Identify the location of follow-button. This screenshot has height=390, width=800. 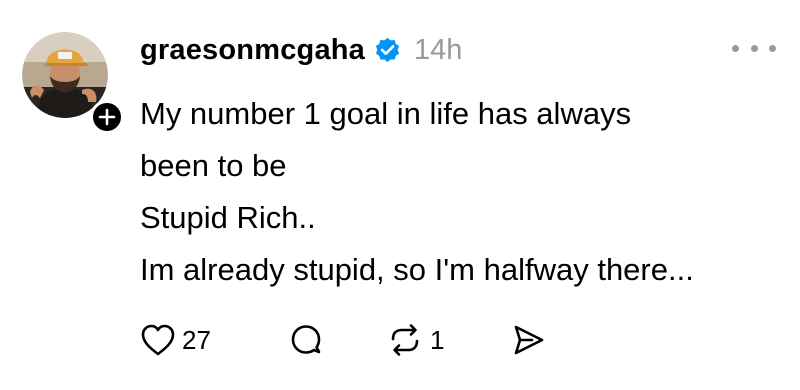
(107, 117).